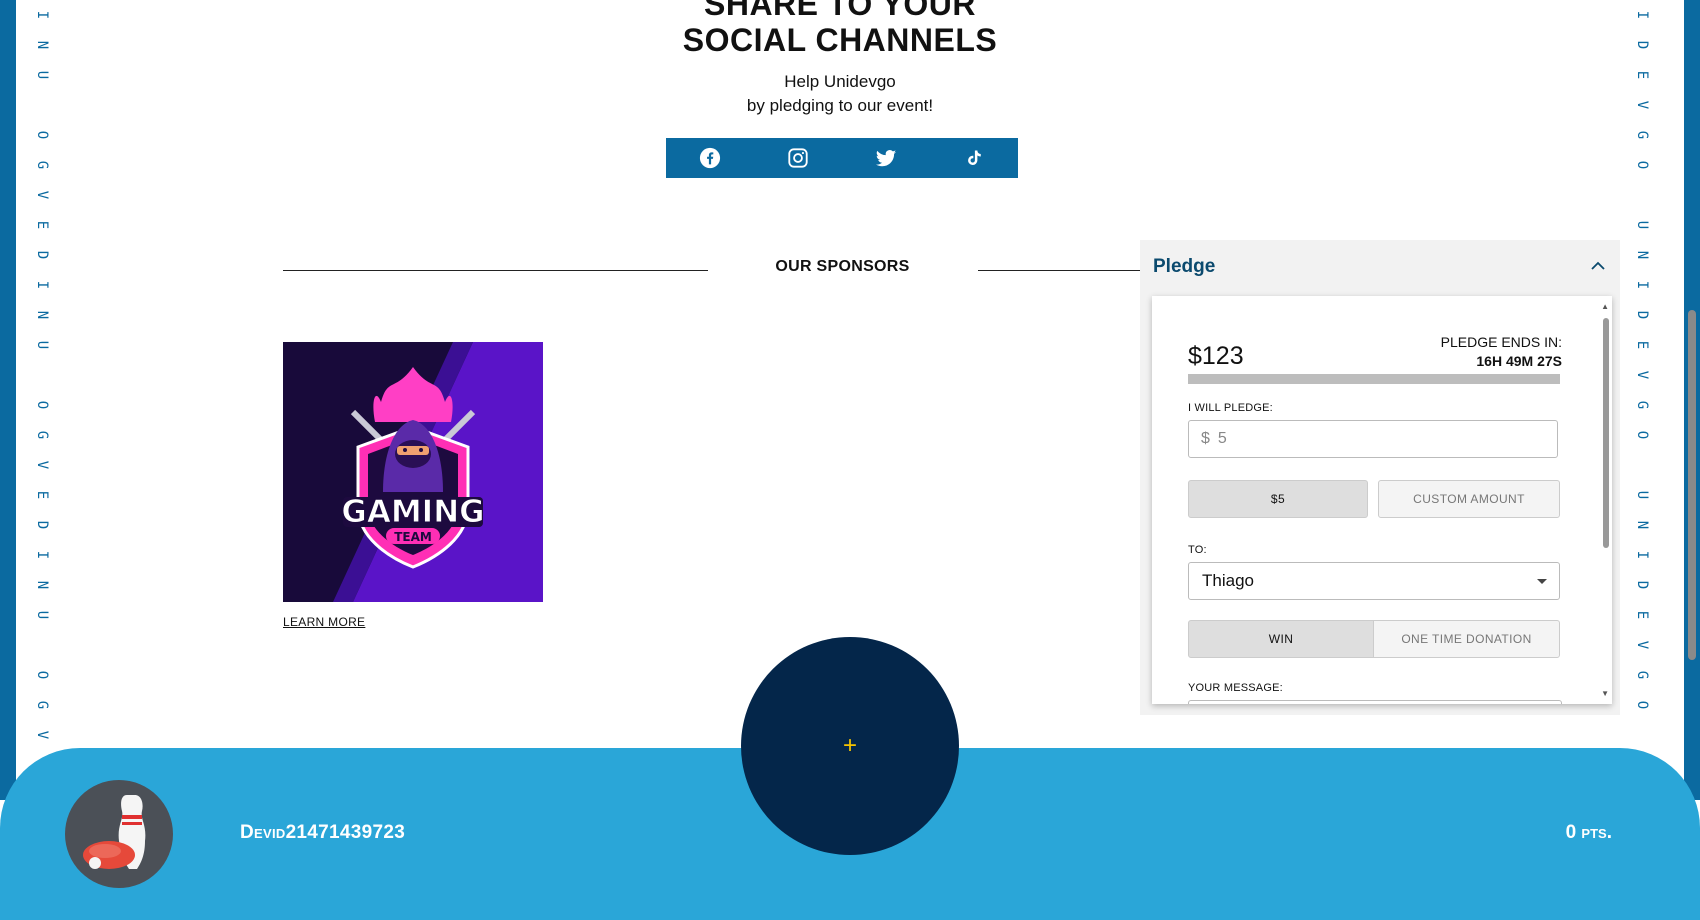 The height and width of the screenshot is (920, 1700). I want to click on share-subtitle: Help Unidevgo by pledging to our event!, so click(840, 94).